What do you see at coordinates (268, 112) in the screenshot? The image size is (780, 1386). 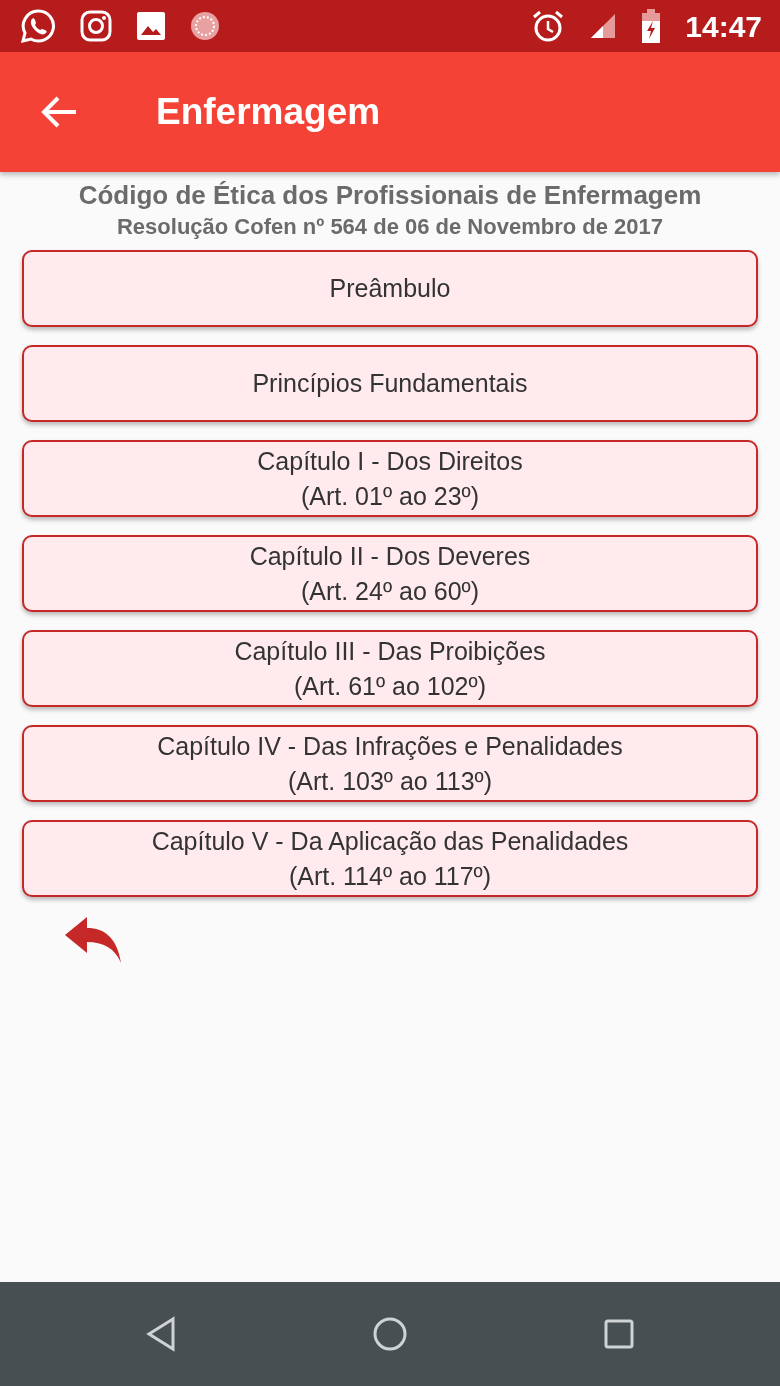 I see `app-title: Enfermagem` at bounding box center [268, 112].